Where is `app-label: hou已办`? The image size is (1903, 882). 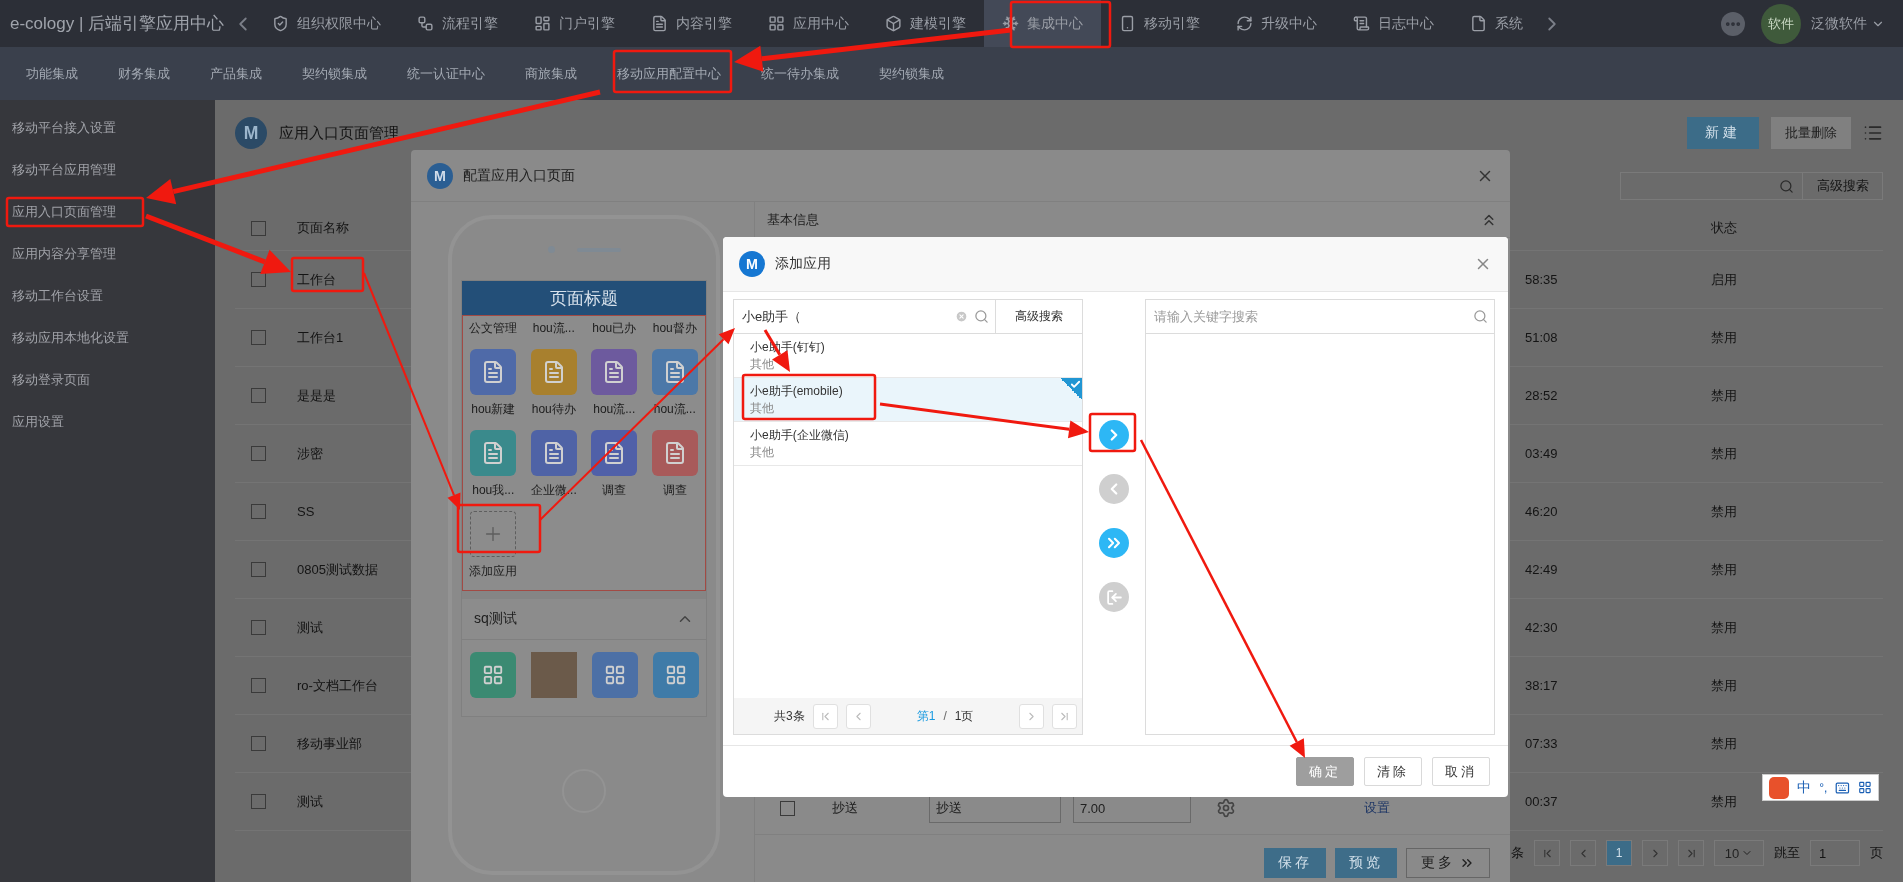
app-label: hou已办 is located at coordinates (614, 328).